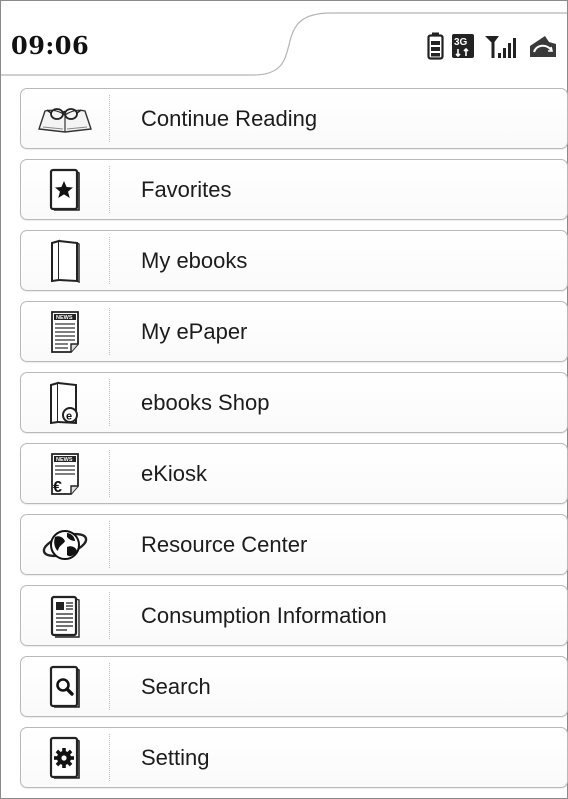  What do you see at coordinates (294, 402) in the screenshot?
I see `menu-item-ebooks-shop: e ebooks Shop` at bounding box center [294, 402].